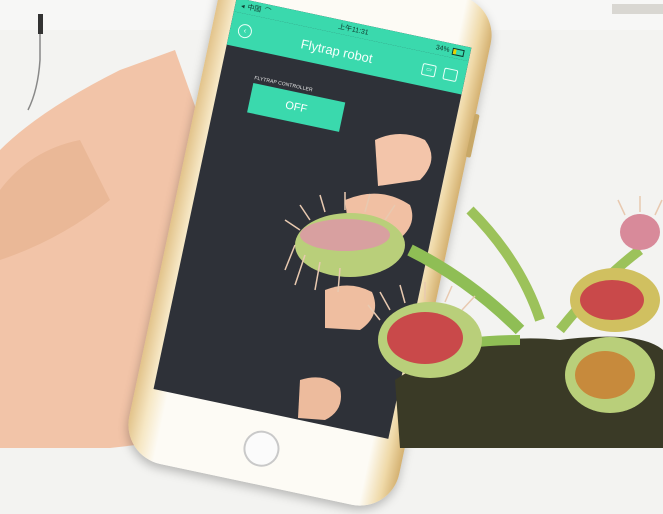  I want to click on trap-right, so click(615, 300).